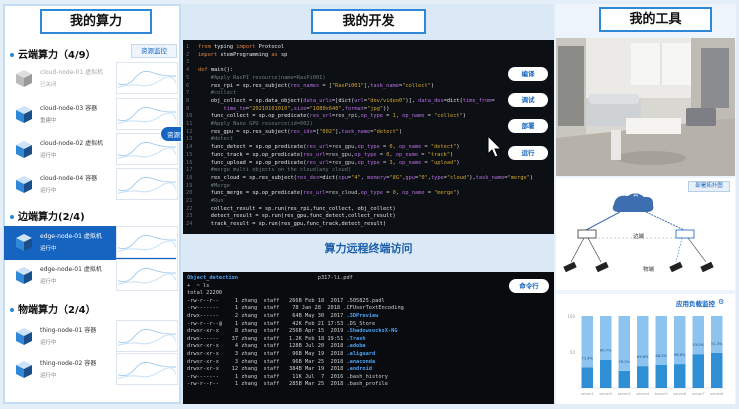 The height and width of the screenshot is (409, 739). I want to click on bar-data-label: 69.6%, so click(643, 357).